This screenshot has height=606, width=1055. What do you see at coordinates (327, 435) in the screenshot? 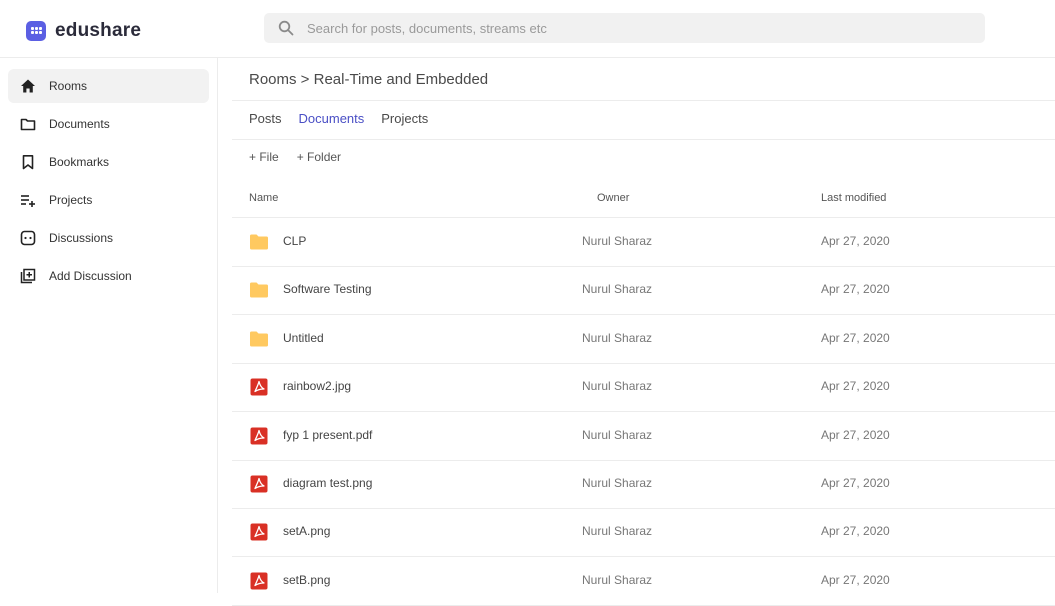
I see `row-name: fyp 1 present.pdf` at bounding box center [327, 435].